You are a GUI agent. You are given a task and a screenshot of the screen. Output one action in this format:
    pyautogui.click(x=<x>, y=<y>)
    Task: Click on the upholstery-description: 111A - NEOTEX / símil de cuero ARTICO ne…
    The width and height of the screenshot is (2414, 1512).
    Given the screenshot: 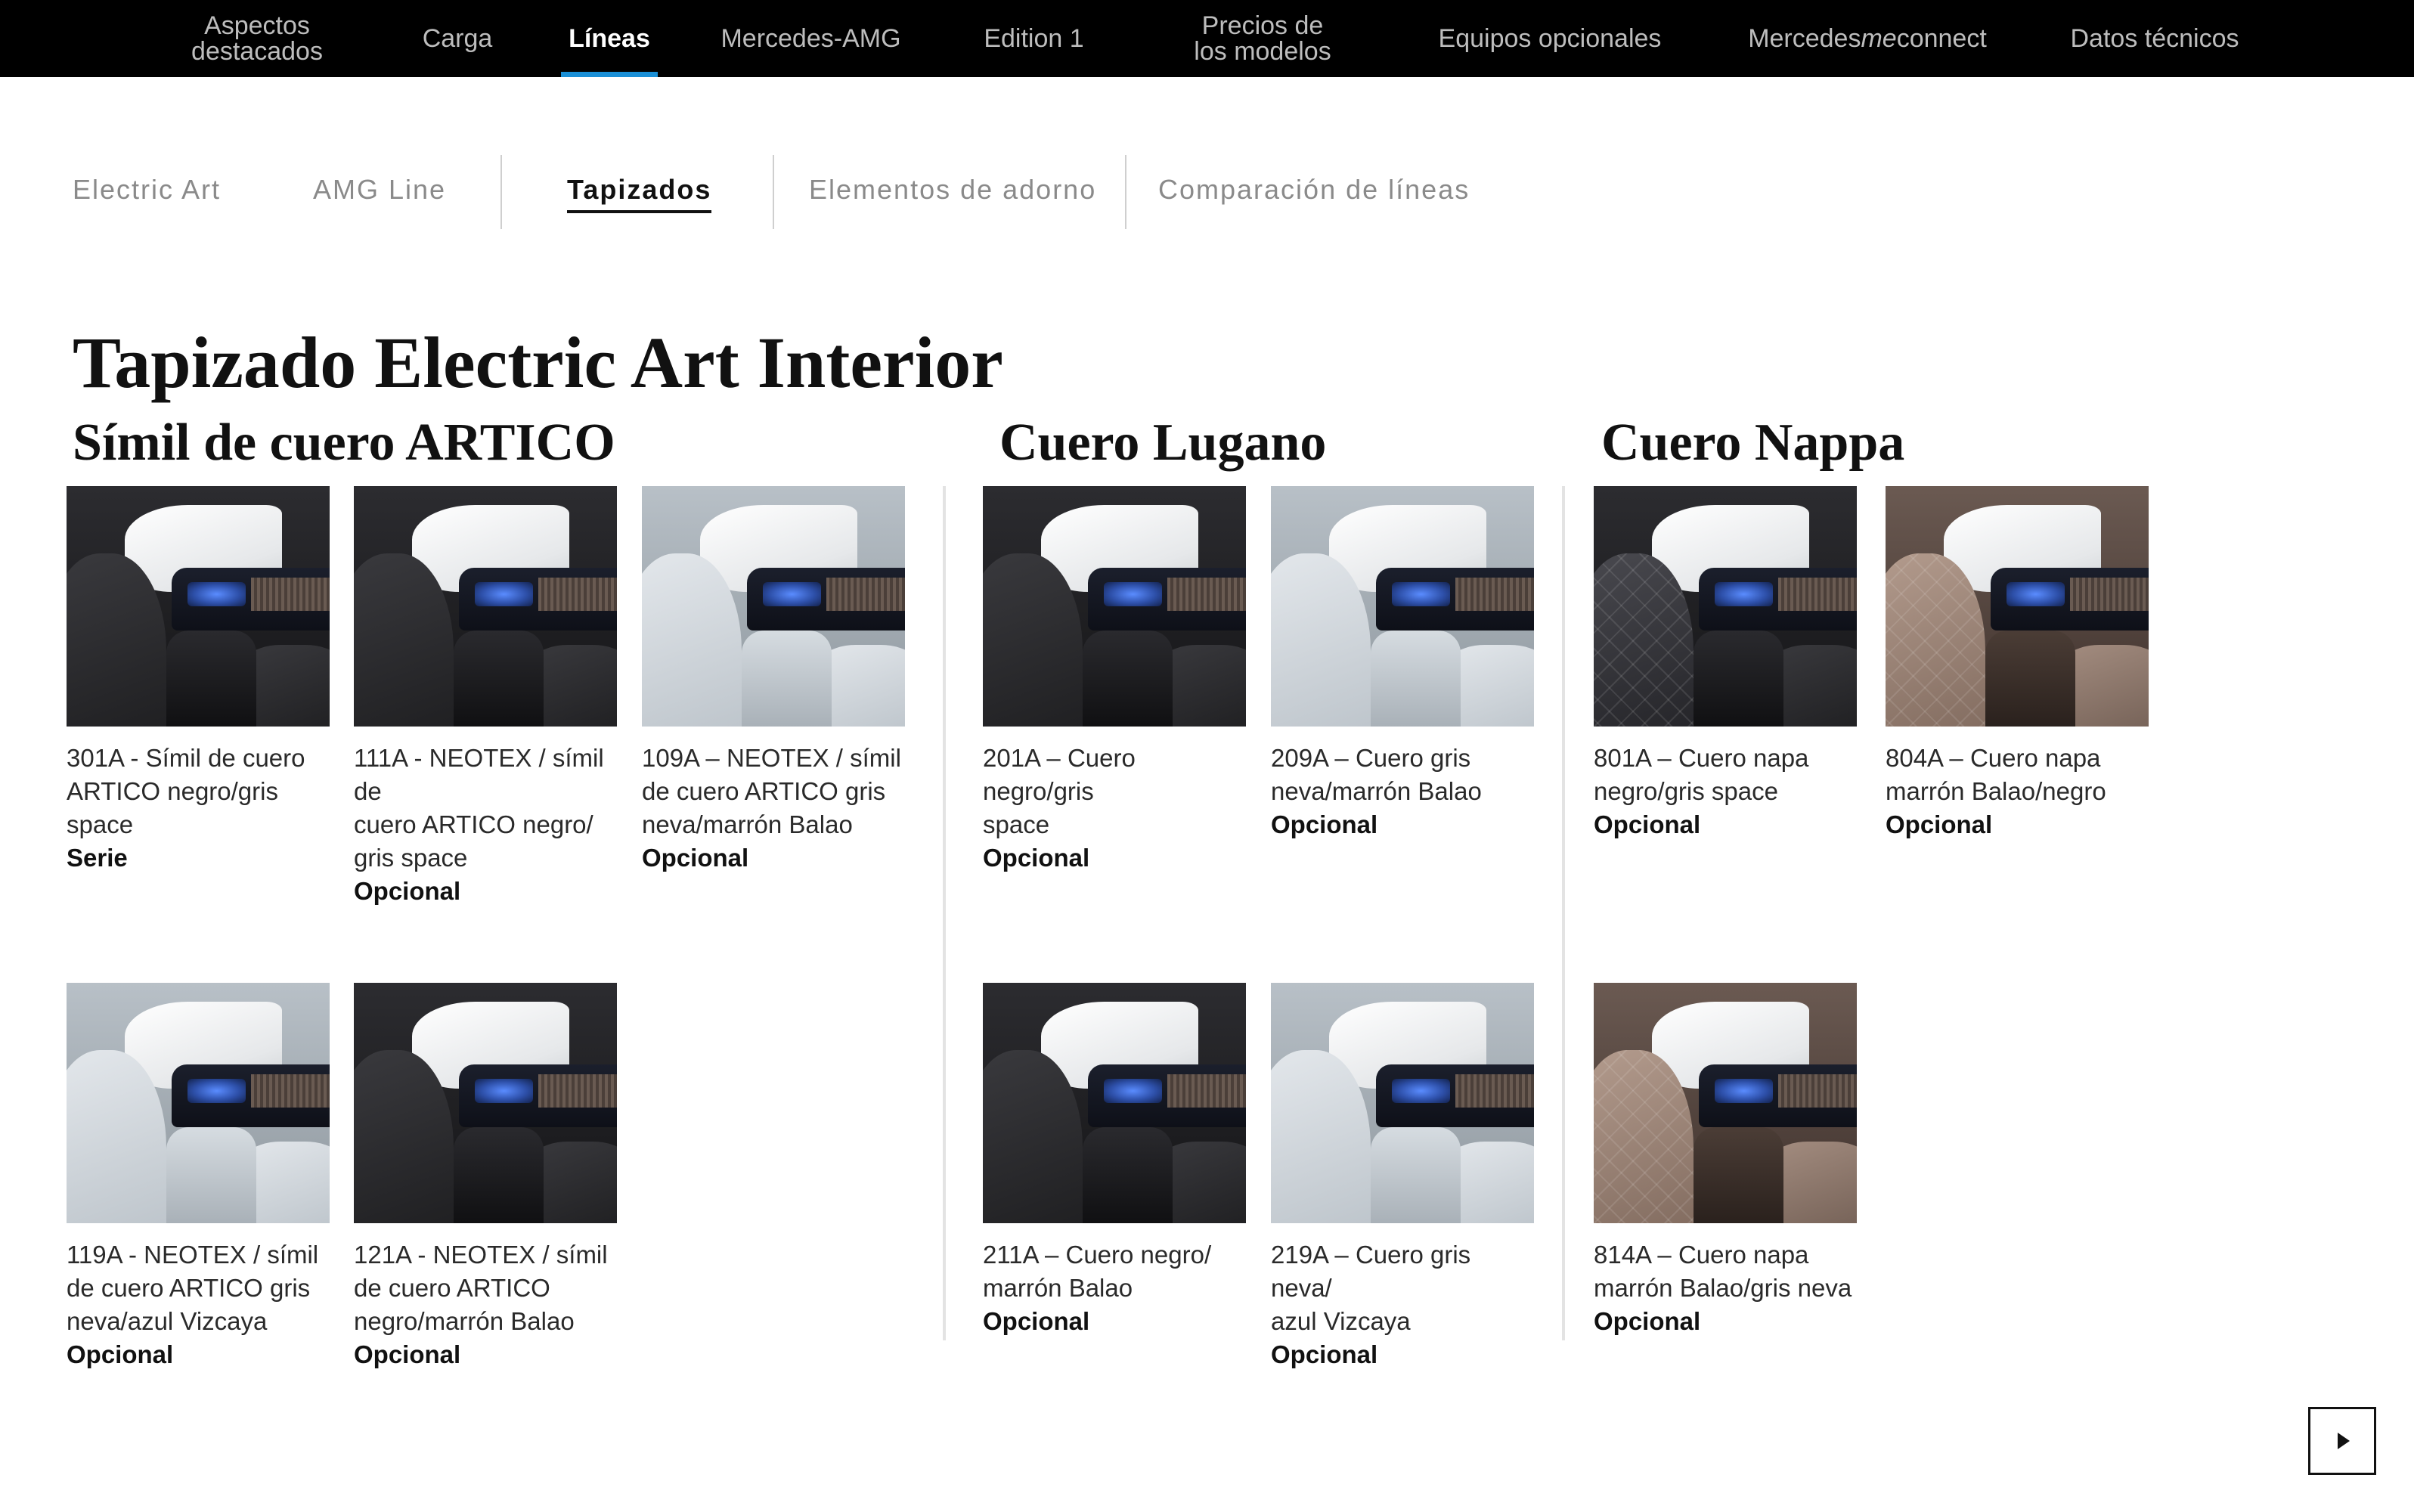 What is the action you would take?
    pyautogui.click(x=479, y=808)
    